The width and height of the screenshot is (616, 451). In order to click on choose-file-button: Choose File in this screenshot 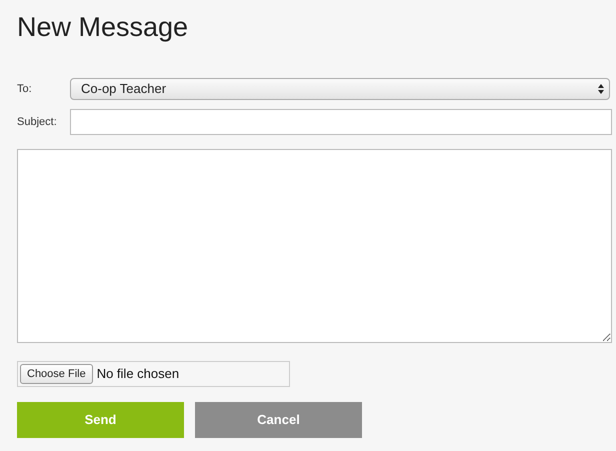, I will do `click(56, 374)`.